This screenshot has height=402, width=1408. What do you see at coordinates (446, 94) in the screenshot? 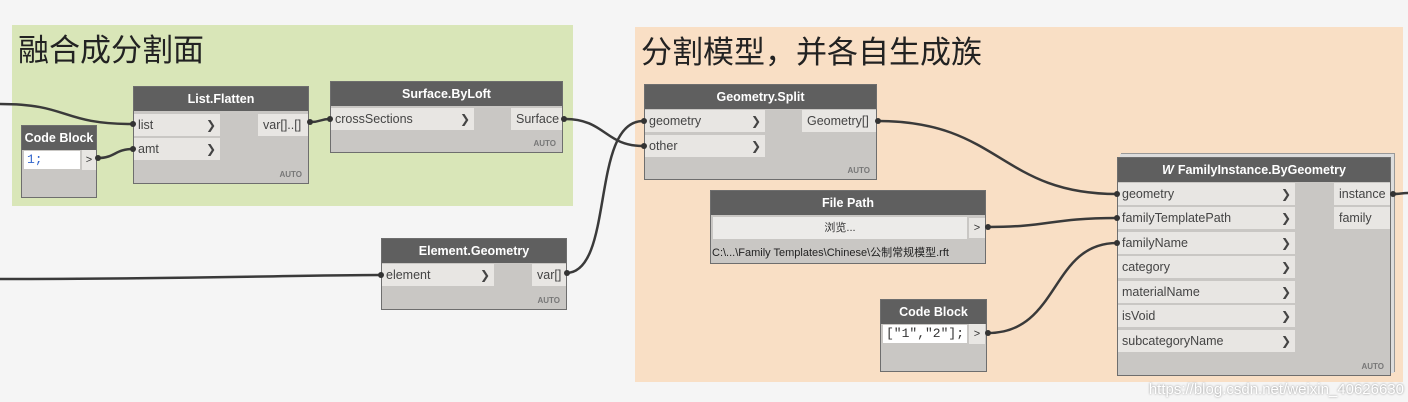
I see `node-title: Surface.ByLoft` at bounding box center [446, 94].